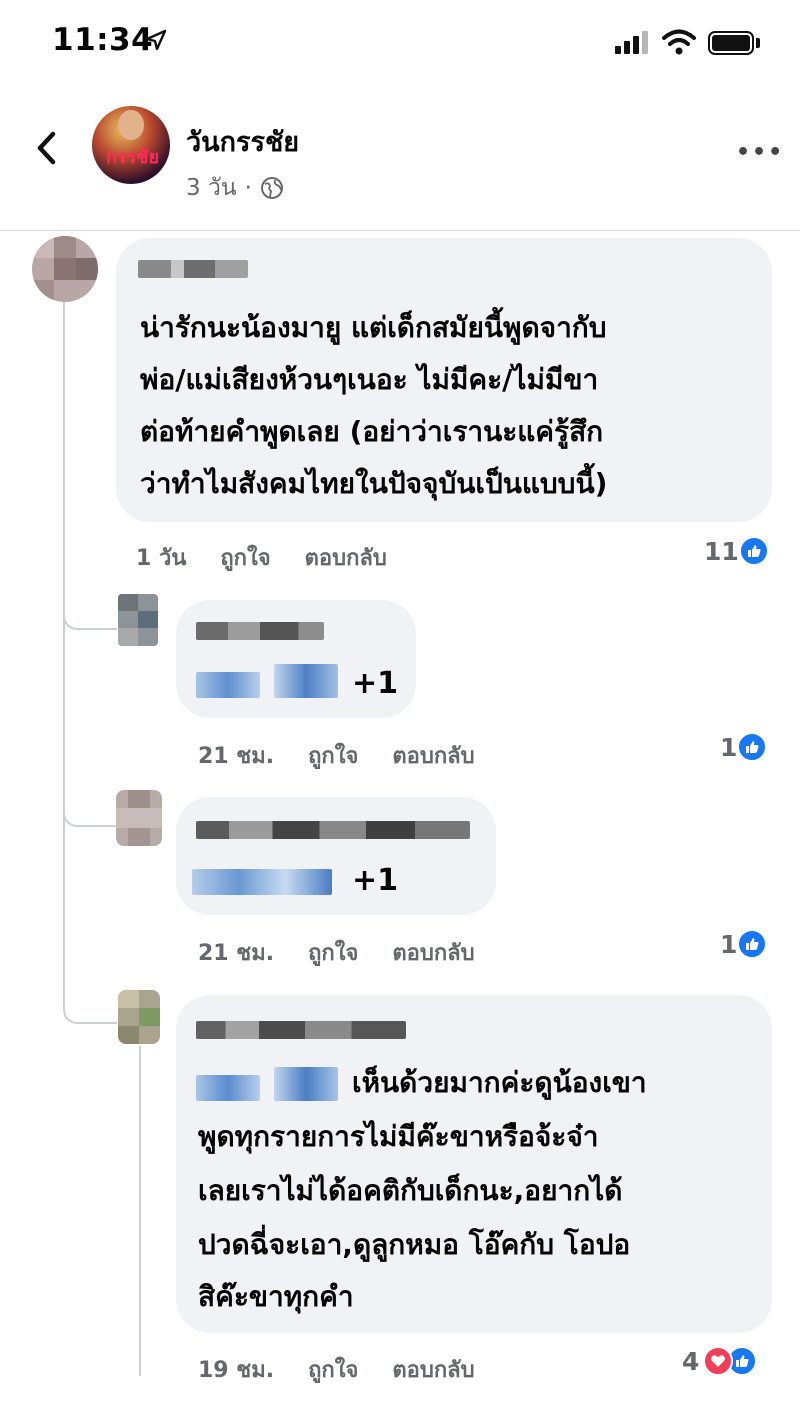 This screenshot has width=800, height=1411. What do you see at coordinates (374, 483) in the screenshot?
I see `comment-text-line: ว่าทำไมสังคมไทยในปัจจุบันเป็นแบบนี้)` at bounding box center [374, 483].